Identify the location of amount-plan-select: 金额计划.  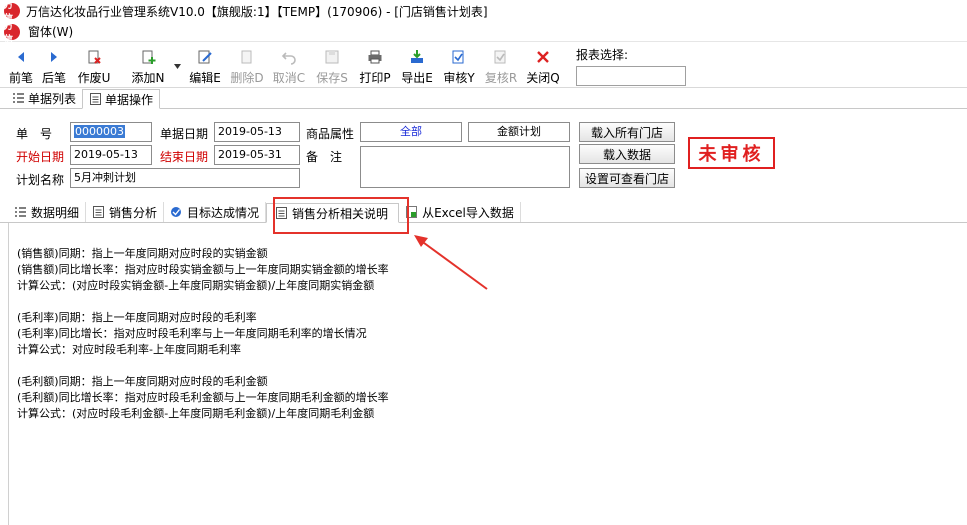
(519, 132).